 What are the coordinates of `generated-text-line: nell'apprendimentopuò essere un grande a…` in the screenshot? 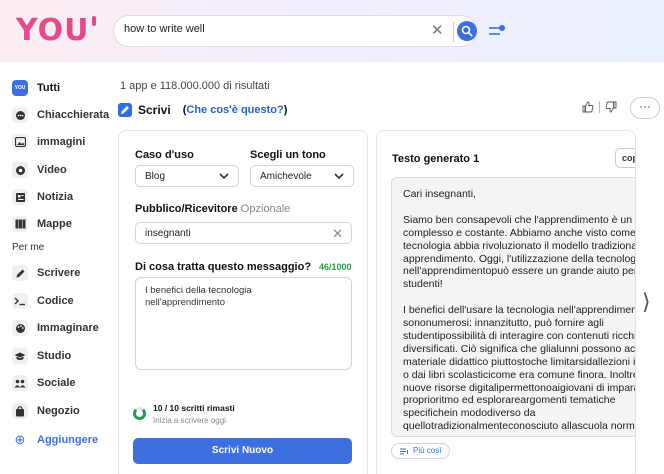 It's located at (519, 271).